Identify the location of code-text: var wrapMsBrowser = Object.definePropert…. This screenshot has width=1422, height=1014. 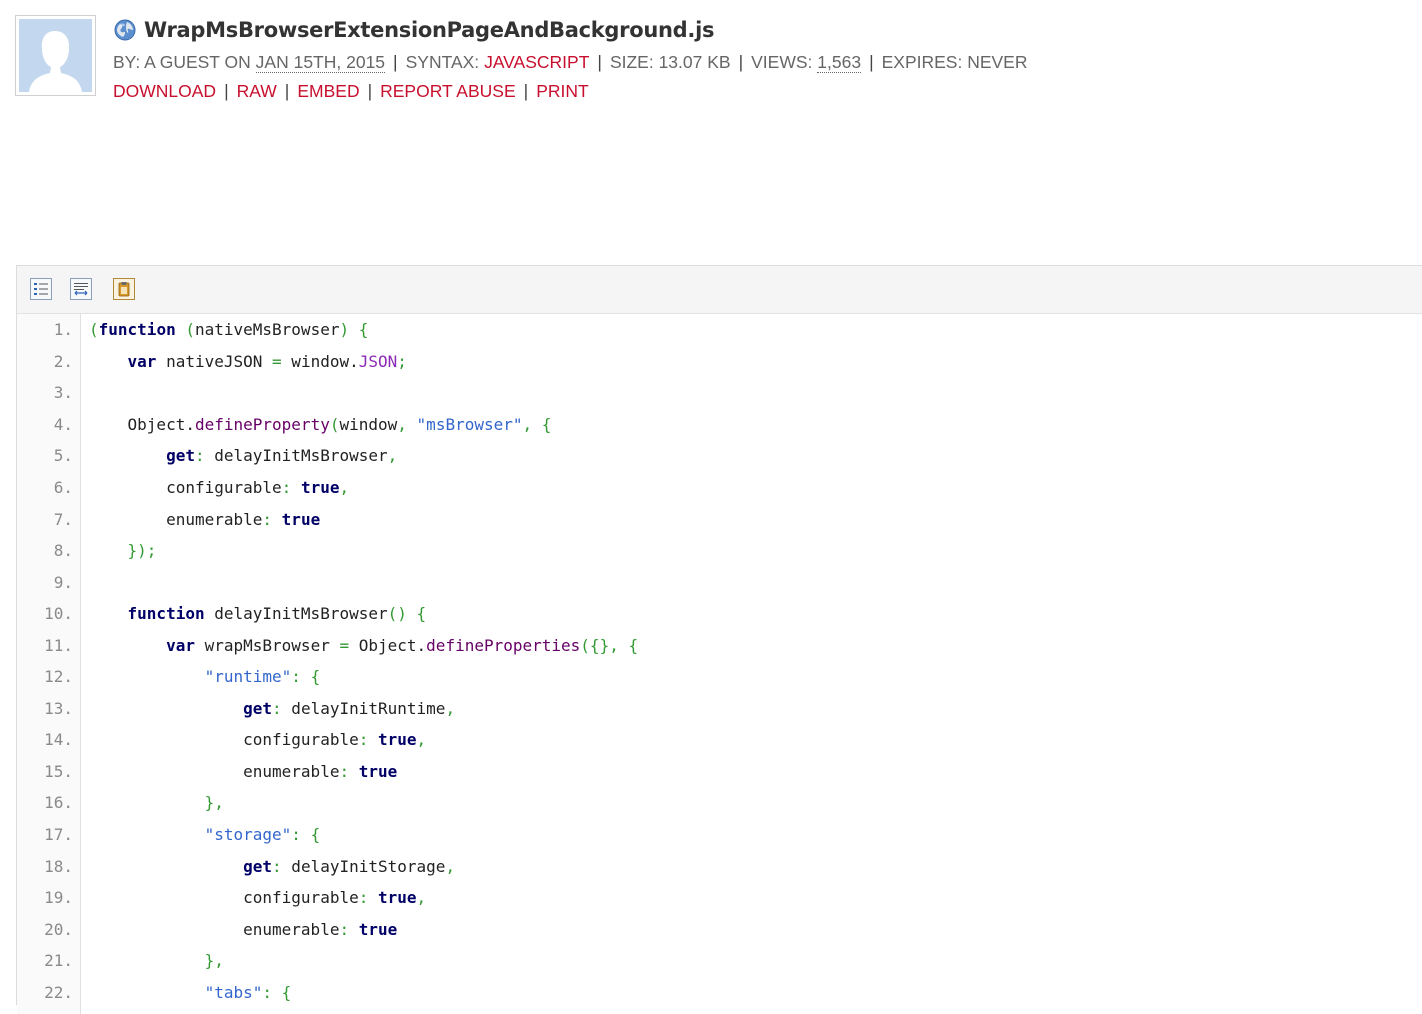
(363, 645).